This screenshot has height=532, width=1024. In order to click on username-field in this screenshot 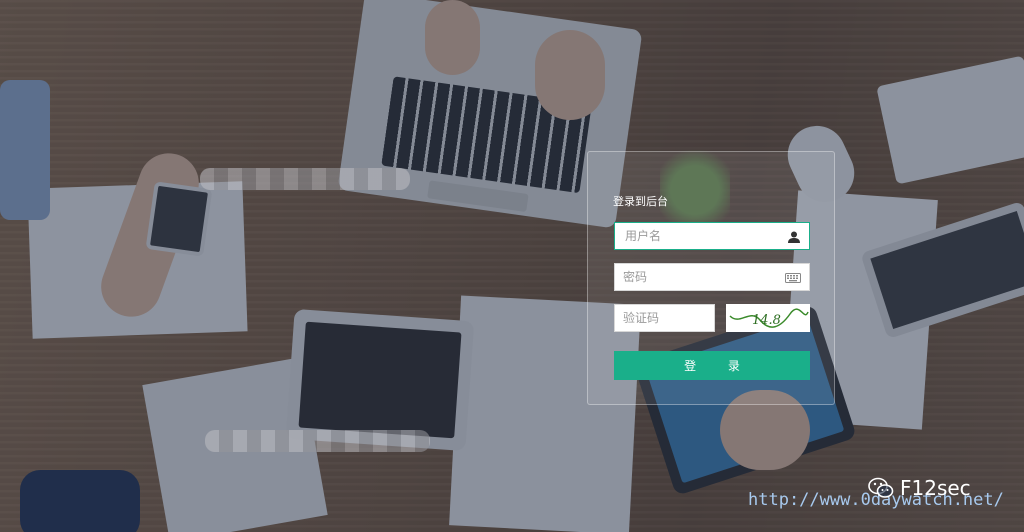, I will do `click(712, 236)`.